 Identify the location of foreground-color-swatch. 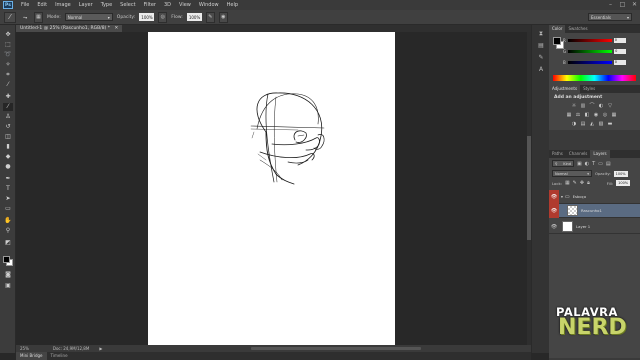
(6, 259).